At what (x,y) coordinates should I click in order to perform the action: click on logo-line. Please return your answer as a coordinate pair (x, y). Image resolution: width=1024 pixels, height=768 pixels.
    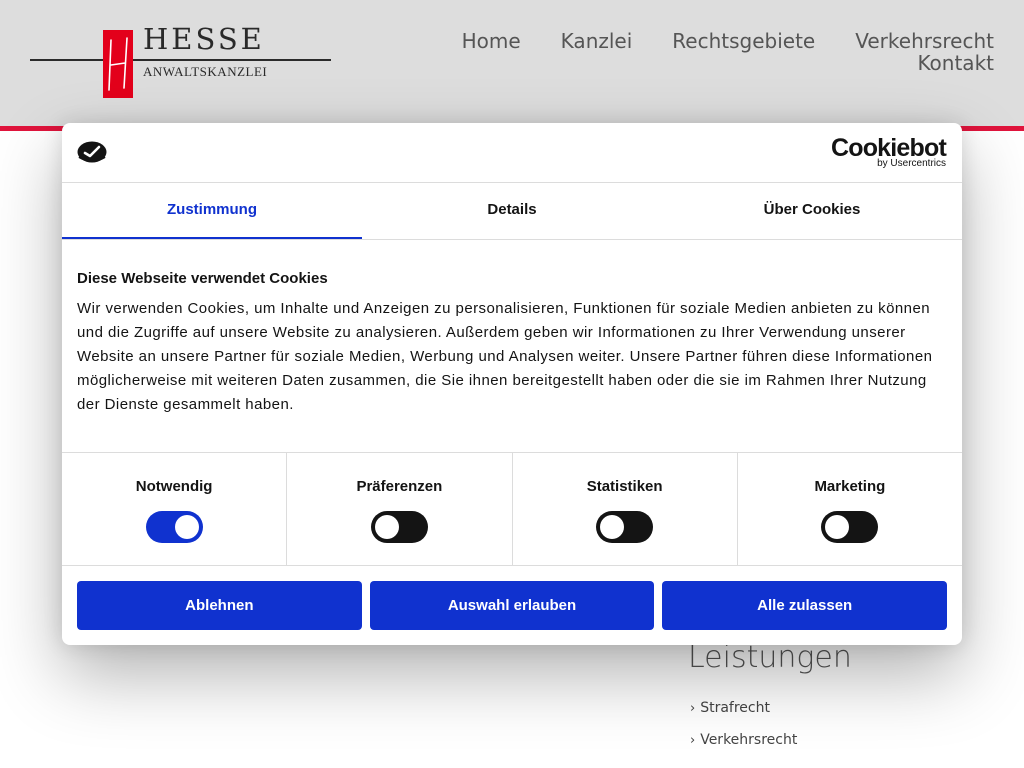
    Looking at the image, I should click on (180, 60).